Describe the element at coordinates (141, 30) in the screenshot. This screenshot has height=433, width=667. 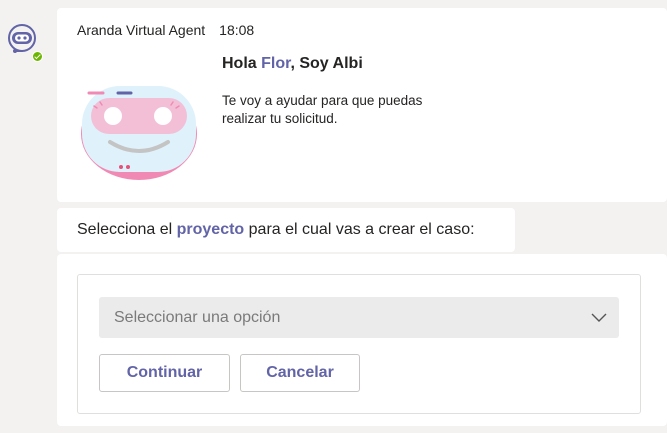
I see `sender-name: Aranda Virtual Agent` at that location.